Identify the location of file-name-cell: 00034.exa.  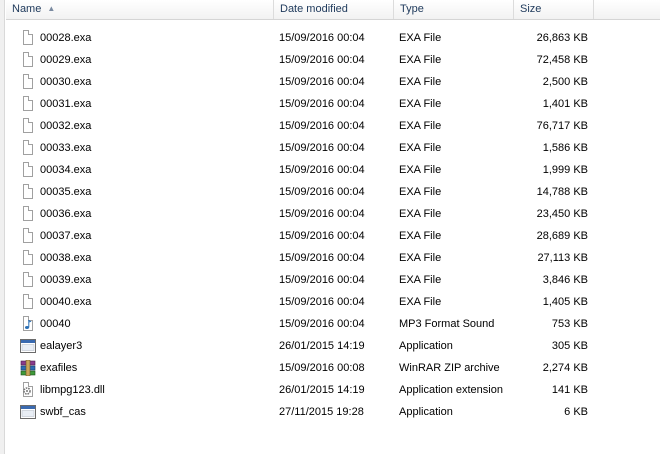
(147, 170).